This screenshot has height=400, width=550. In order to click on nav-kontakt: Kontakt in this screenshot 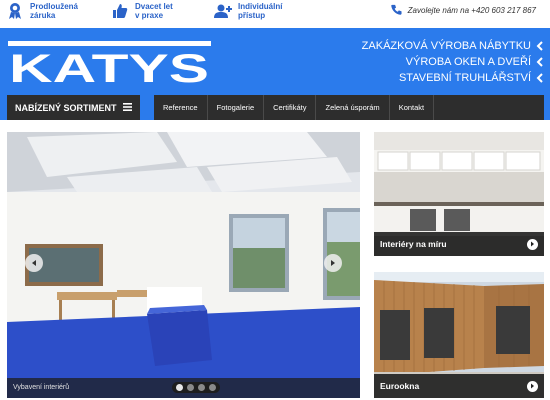, I will do `click(412, 107)`.